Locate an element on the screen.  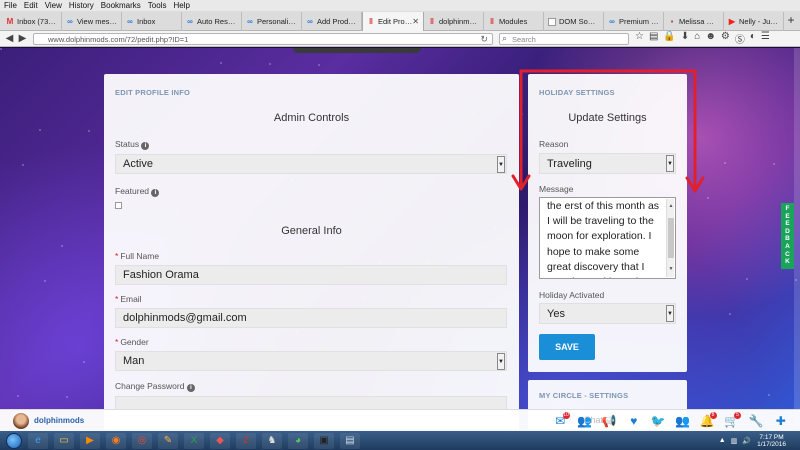
scroll-down-icon: ▼ is located at coordinates (671, 269).